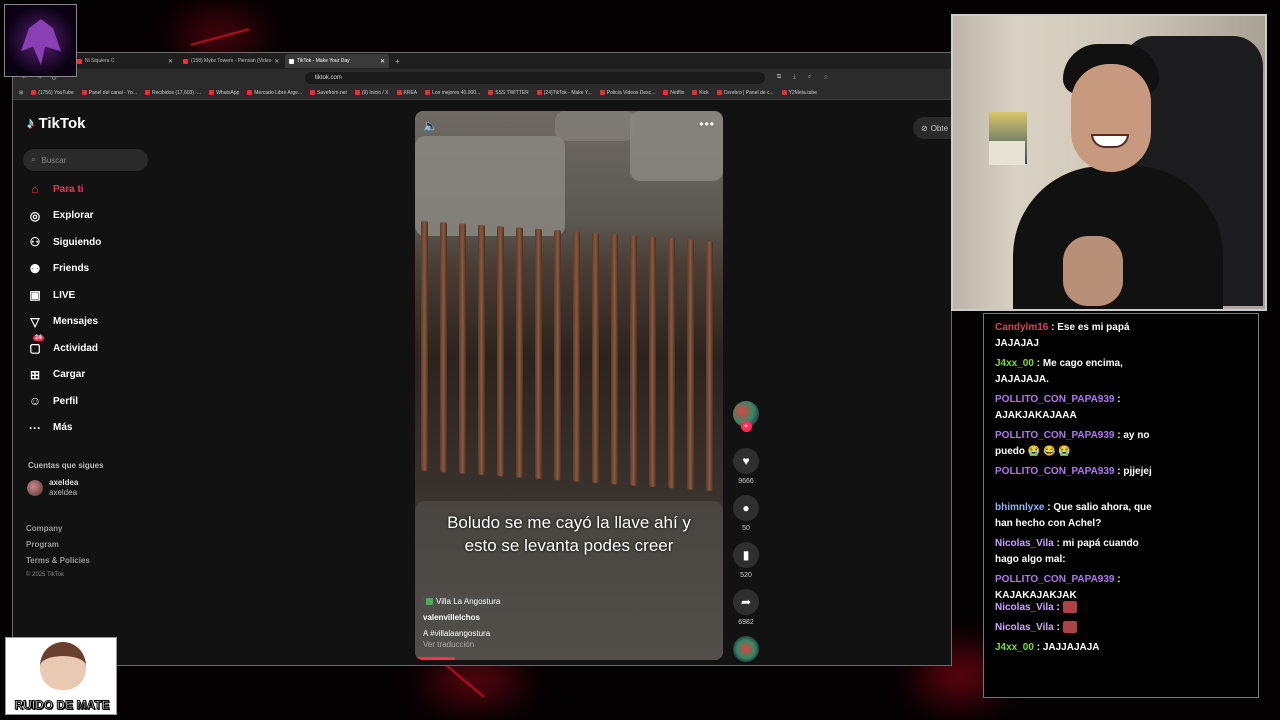 The height and width of the screenshot is (720, 1280). I want to click on sidebar-item-cargar: ⊞ Cargar, so click(56, 375).